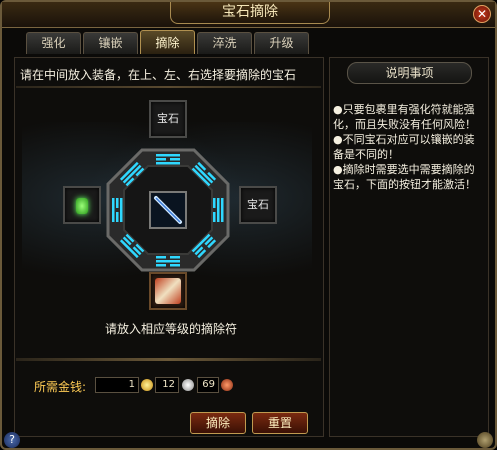  What do you see at coordinates (227, 385) in the screenshot?
I see `copper-coin-icon` at bounding box center [227, 385].